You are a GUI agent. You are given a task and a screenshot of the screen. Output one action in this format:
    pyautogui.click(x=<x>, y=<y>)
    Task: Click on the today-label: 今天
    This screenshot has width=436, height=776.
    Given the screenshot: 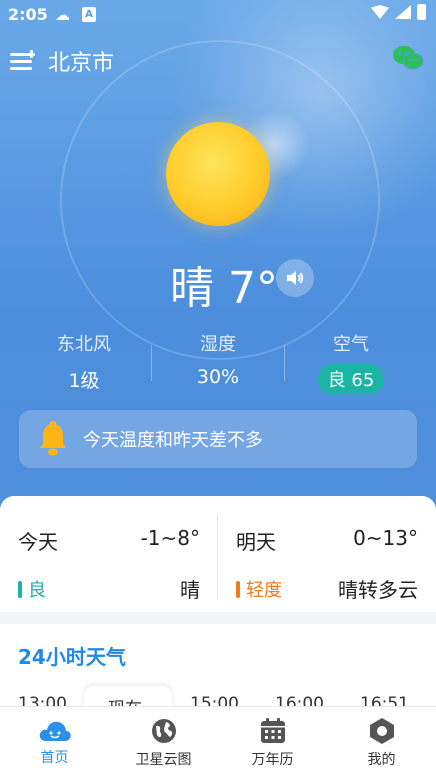 What is the action you would take?
    pyautogui.click(x=38, y=542)
    